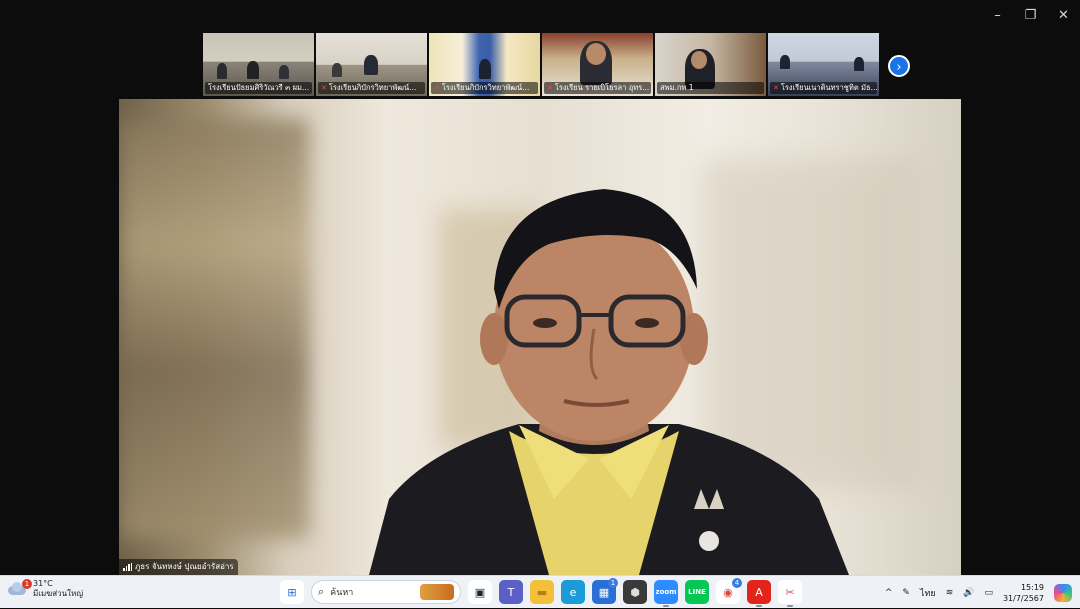 Image resolution: width=1080 pixels, height=609 pixels. What do you see at coordinates (906, 593) in the screenshot?
I see `pen-icon: ✎` at bounding box center [906, 593].